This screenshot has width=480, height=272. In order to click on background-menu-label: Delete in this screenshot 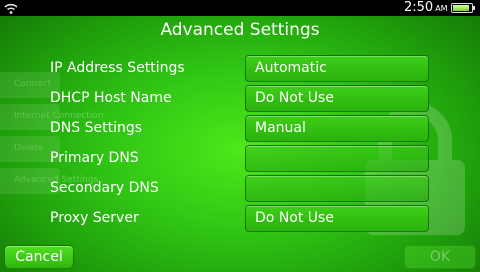, I will do `click(29, 148)`.